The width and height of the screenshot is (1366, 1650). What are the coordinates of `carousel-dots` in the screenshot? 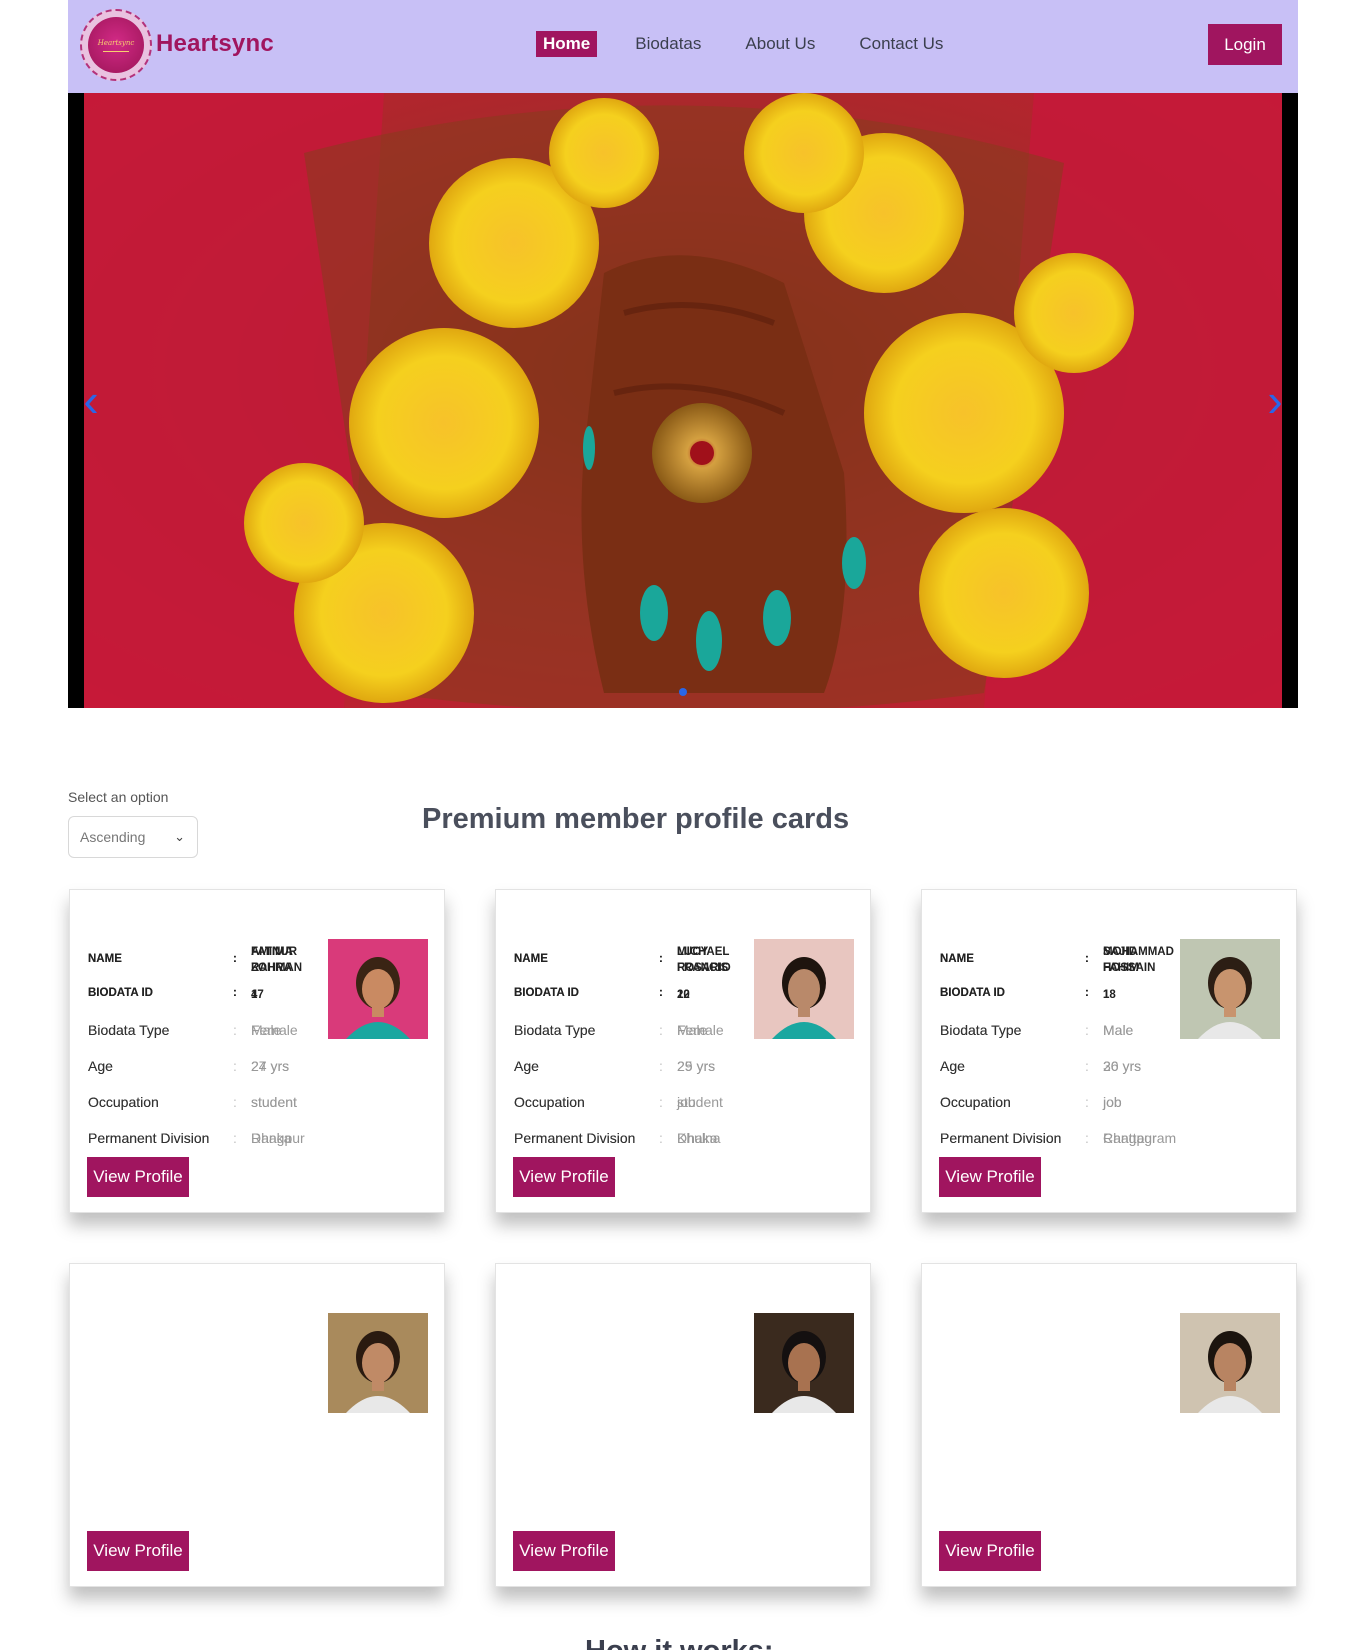 It's located at (683, 692).